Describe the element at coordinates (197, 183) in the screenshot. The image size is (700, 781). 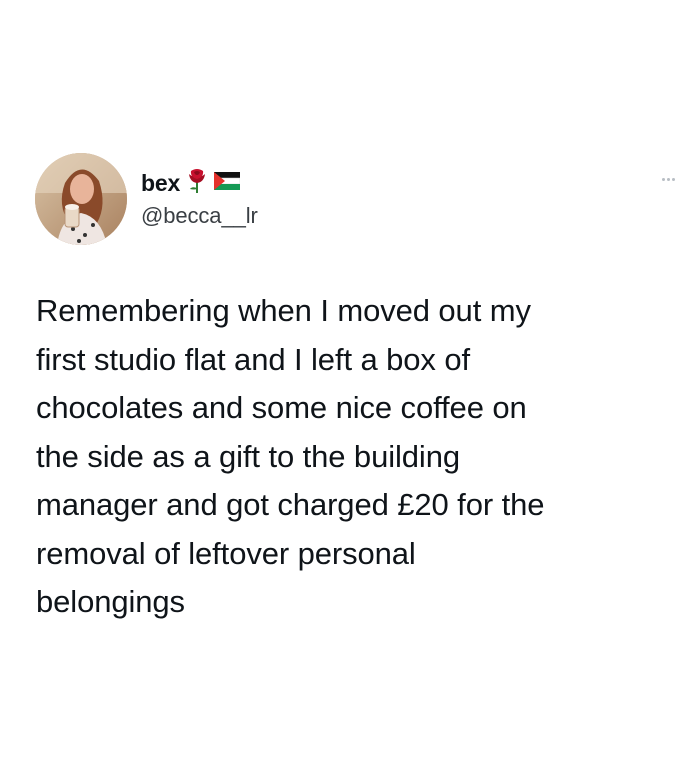
I see `rose-icon` at that location.